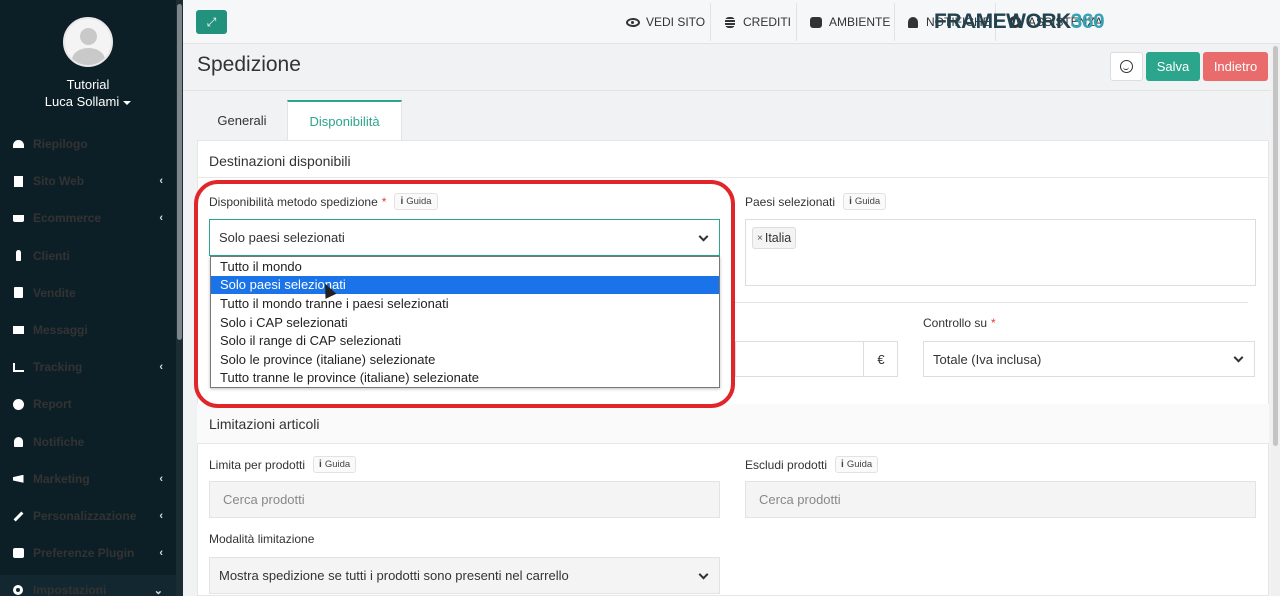 This screenshot has width=1280, height=596. Describe the element at coordinates (60, 330) in the screenshot. I see `sidebar-item-label: Messaggi` at that location.